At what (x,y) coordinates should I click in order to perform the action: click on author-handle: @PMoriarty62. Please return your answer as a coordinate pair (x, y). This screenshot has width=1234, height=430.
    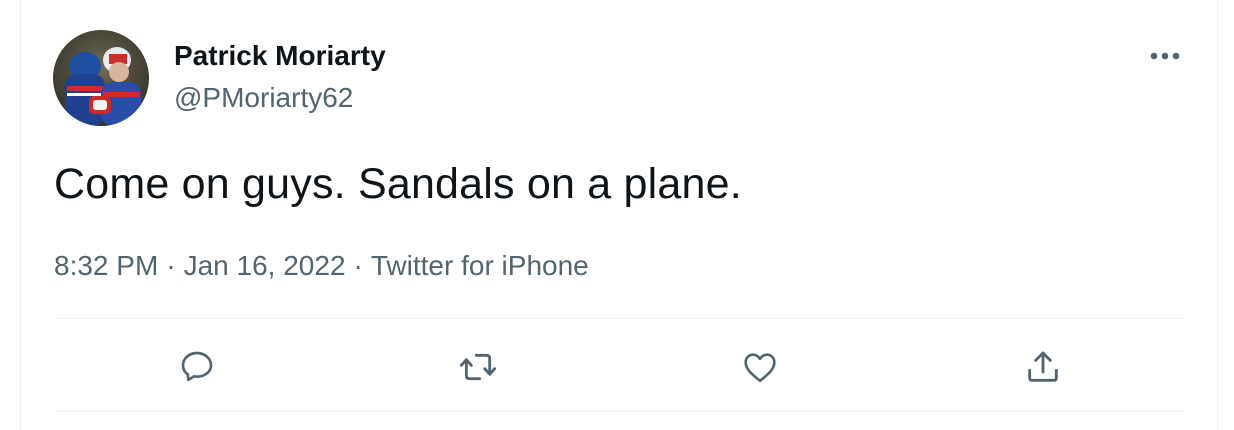
    Looking at the image, I should click on (263, 98).